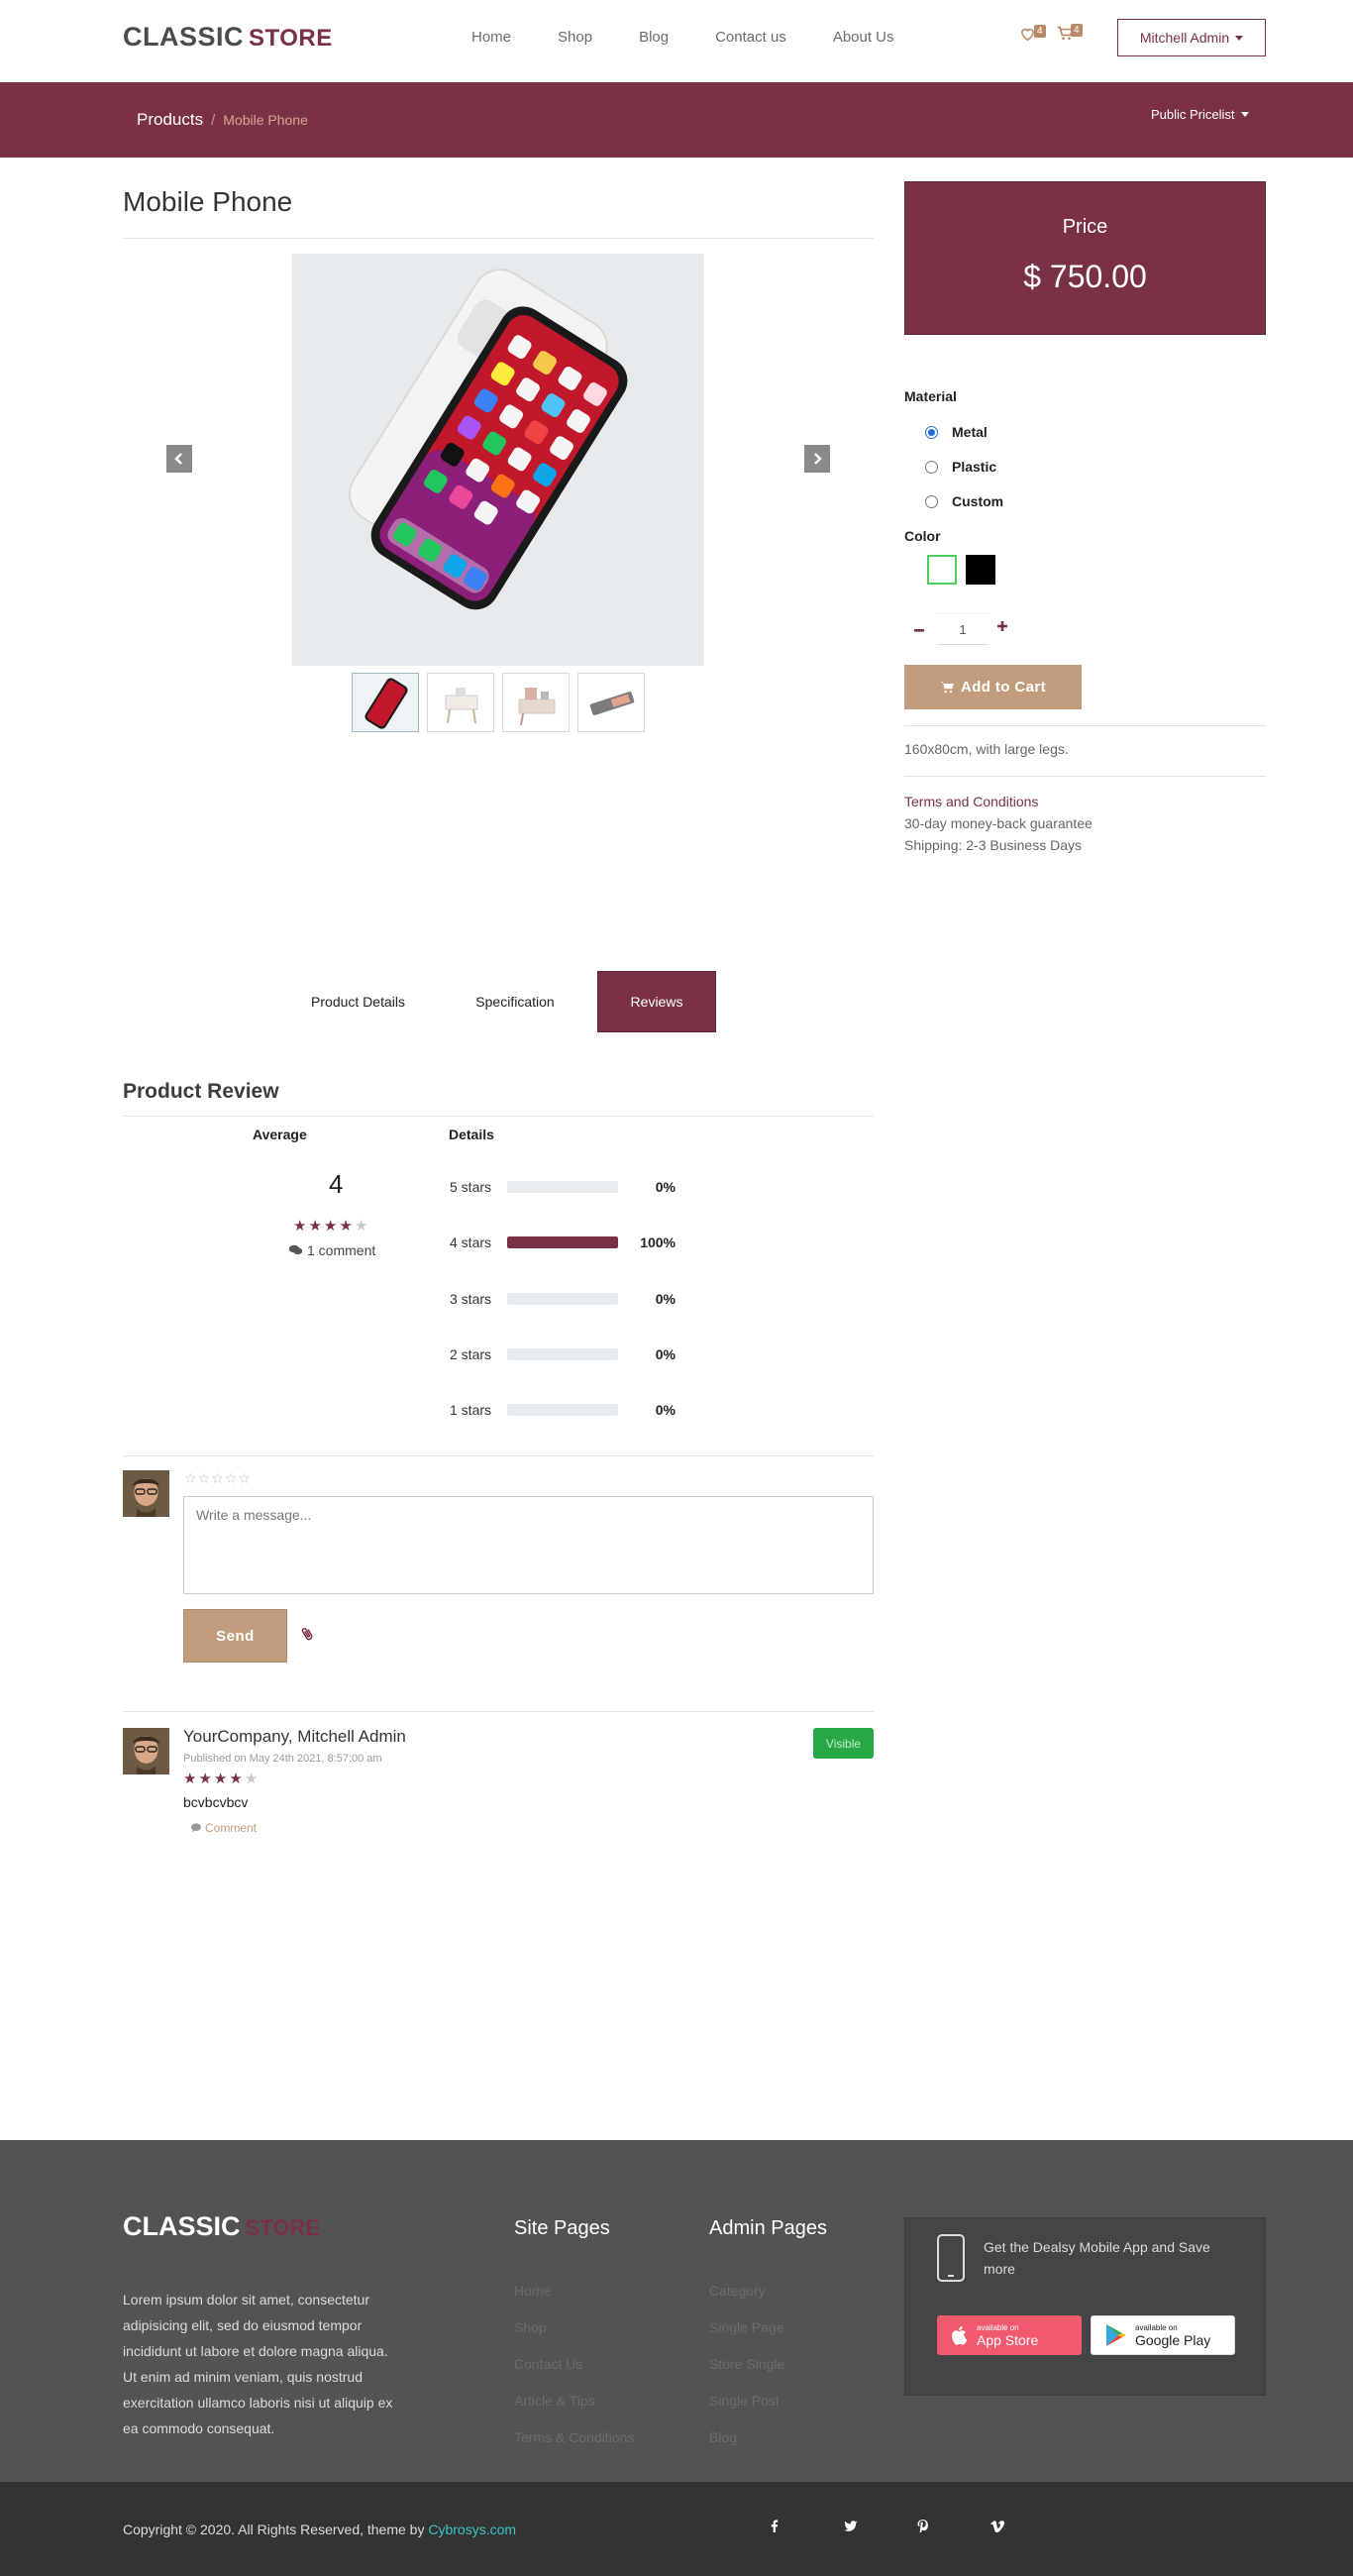  Describe the element at coordinates (1085, 227) in the screenshot. I see `price-label: Price` at that location.